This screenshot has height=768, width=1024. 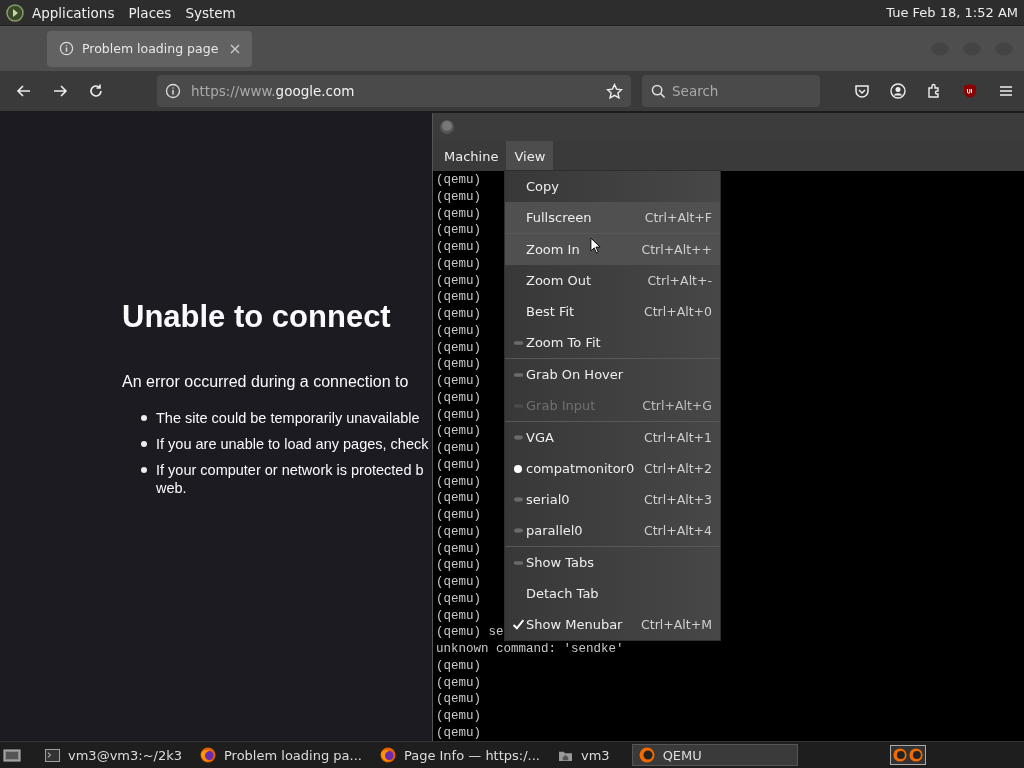 What do you see at coordinates (952, 12) in the screenshot?
I see `clock: Tue Feb 18, 1:52 AM` at bounding box center [952, 12].